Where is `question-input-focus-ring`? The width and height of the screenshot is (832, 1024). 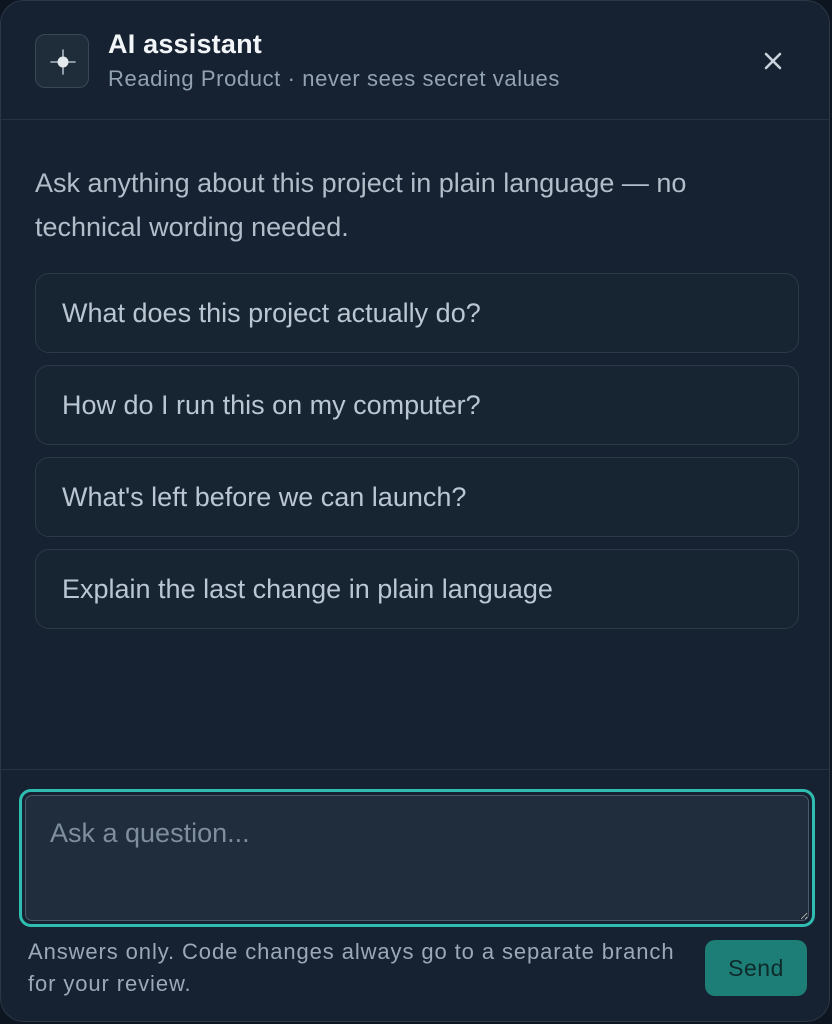 question-input-focus-ring is located at coordinates (417, 858).